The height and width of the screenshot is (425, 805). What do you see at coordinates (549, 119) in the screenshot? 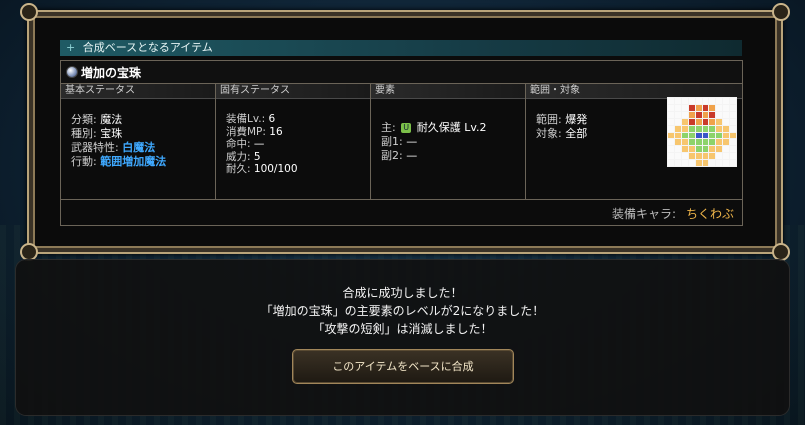
I see `range-key: 範囲:` at bounding box center [549, 119].